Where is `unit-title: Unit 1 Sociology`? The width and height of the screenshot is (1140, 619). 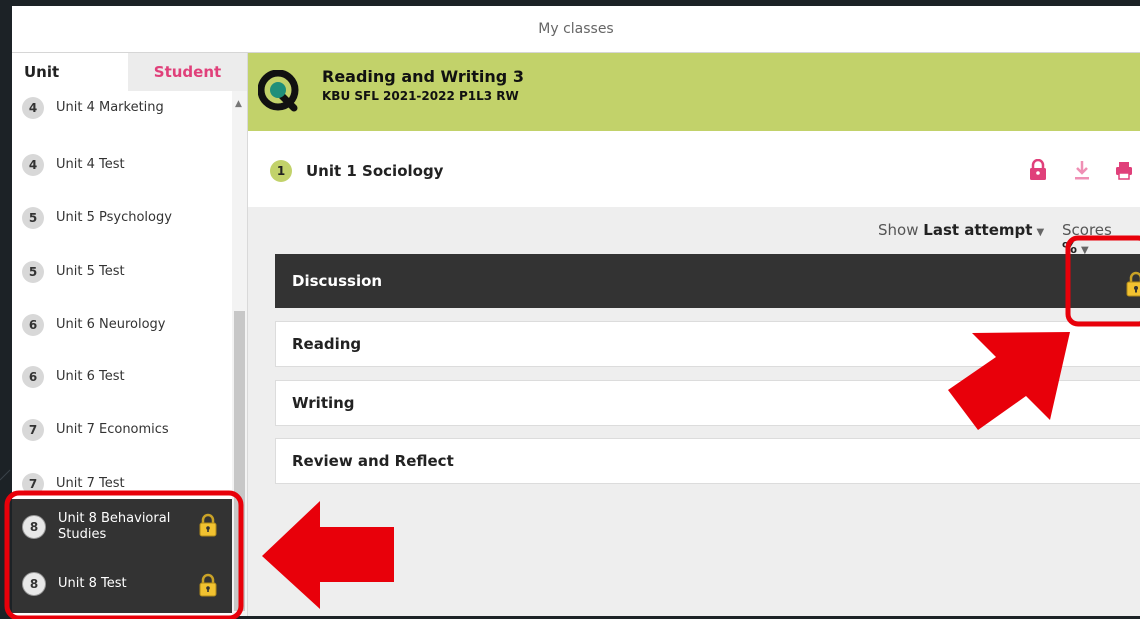 unit-title: Unit 1 Sociology is located at coordinates (375, 171).